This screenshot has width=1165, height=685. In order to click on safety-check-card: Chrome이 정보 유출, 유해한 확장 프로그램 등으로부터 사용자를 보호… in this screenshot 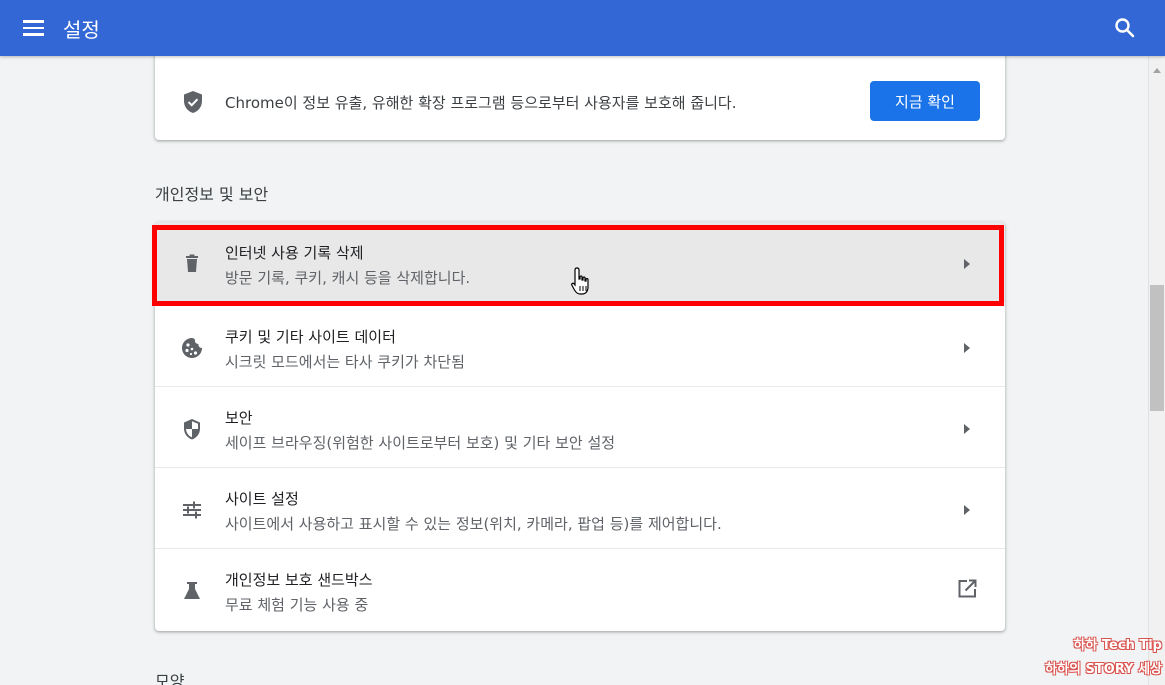, I will do `click(580, 93)`.